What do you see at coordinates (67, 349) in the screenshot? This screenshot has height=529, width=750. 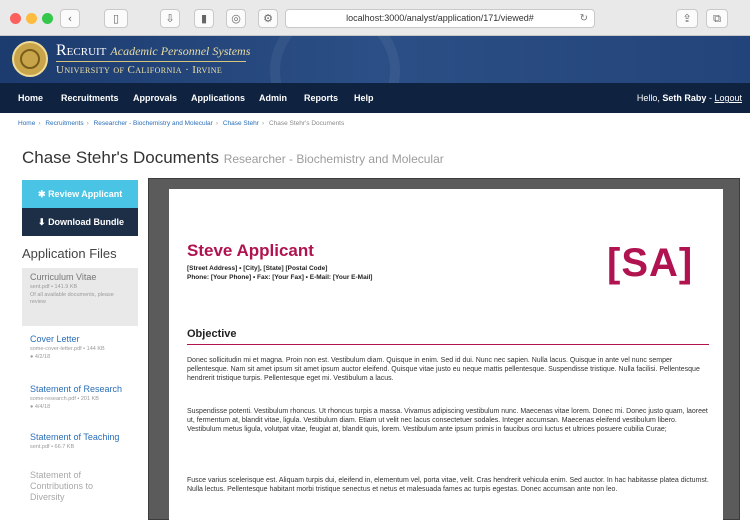 I see `file-meta: some-cover-letter.pdf • 144 KB` at bounding box center [67, 349].